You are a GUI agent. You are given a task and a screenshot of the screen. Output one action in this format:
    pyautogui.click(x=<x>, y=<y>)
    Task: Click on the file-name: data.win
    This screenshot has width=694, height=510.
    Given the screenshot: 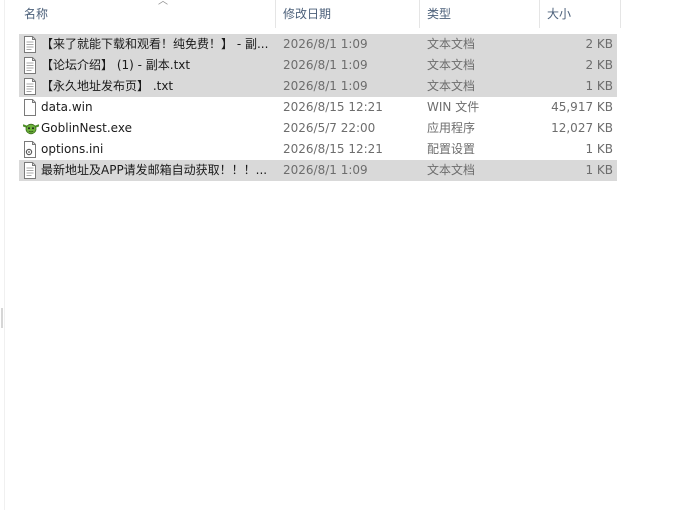 What is the action you would take?
    pyautogui.click(x=67, y=107)
    